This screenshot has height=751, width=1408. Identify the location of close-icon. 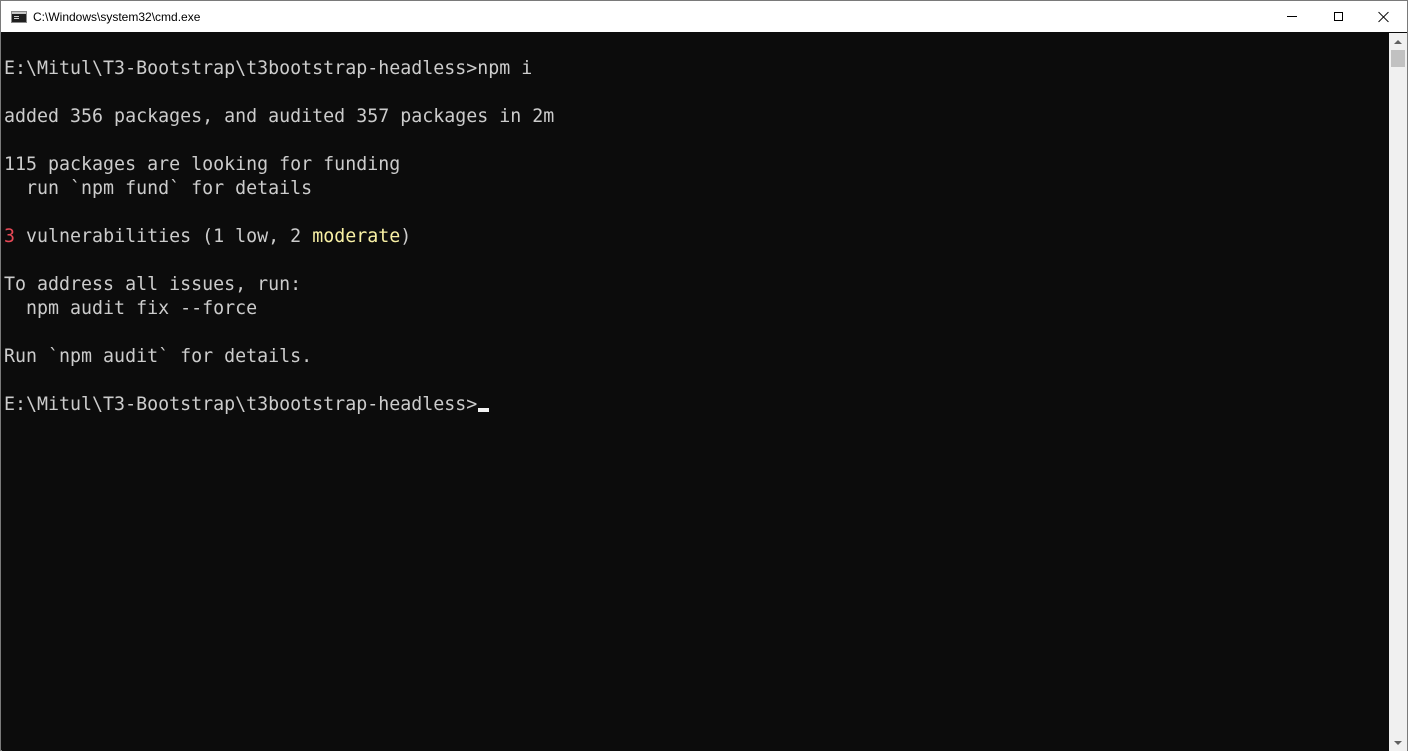
(1384, 17).